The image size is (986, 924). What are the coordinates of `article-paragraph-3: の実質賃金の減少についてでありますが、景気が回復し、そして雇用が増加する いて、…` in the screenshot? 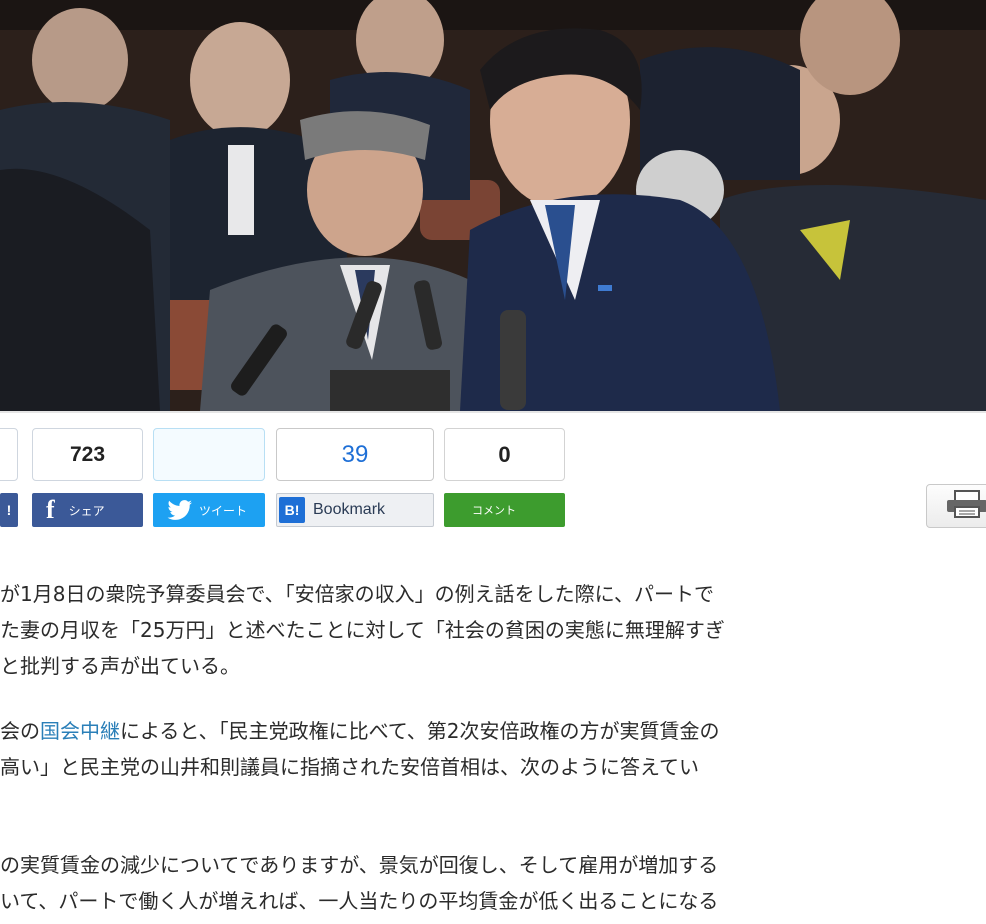 It's located at (493, 883).